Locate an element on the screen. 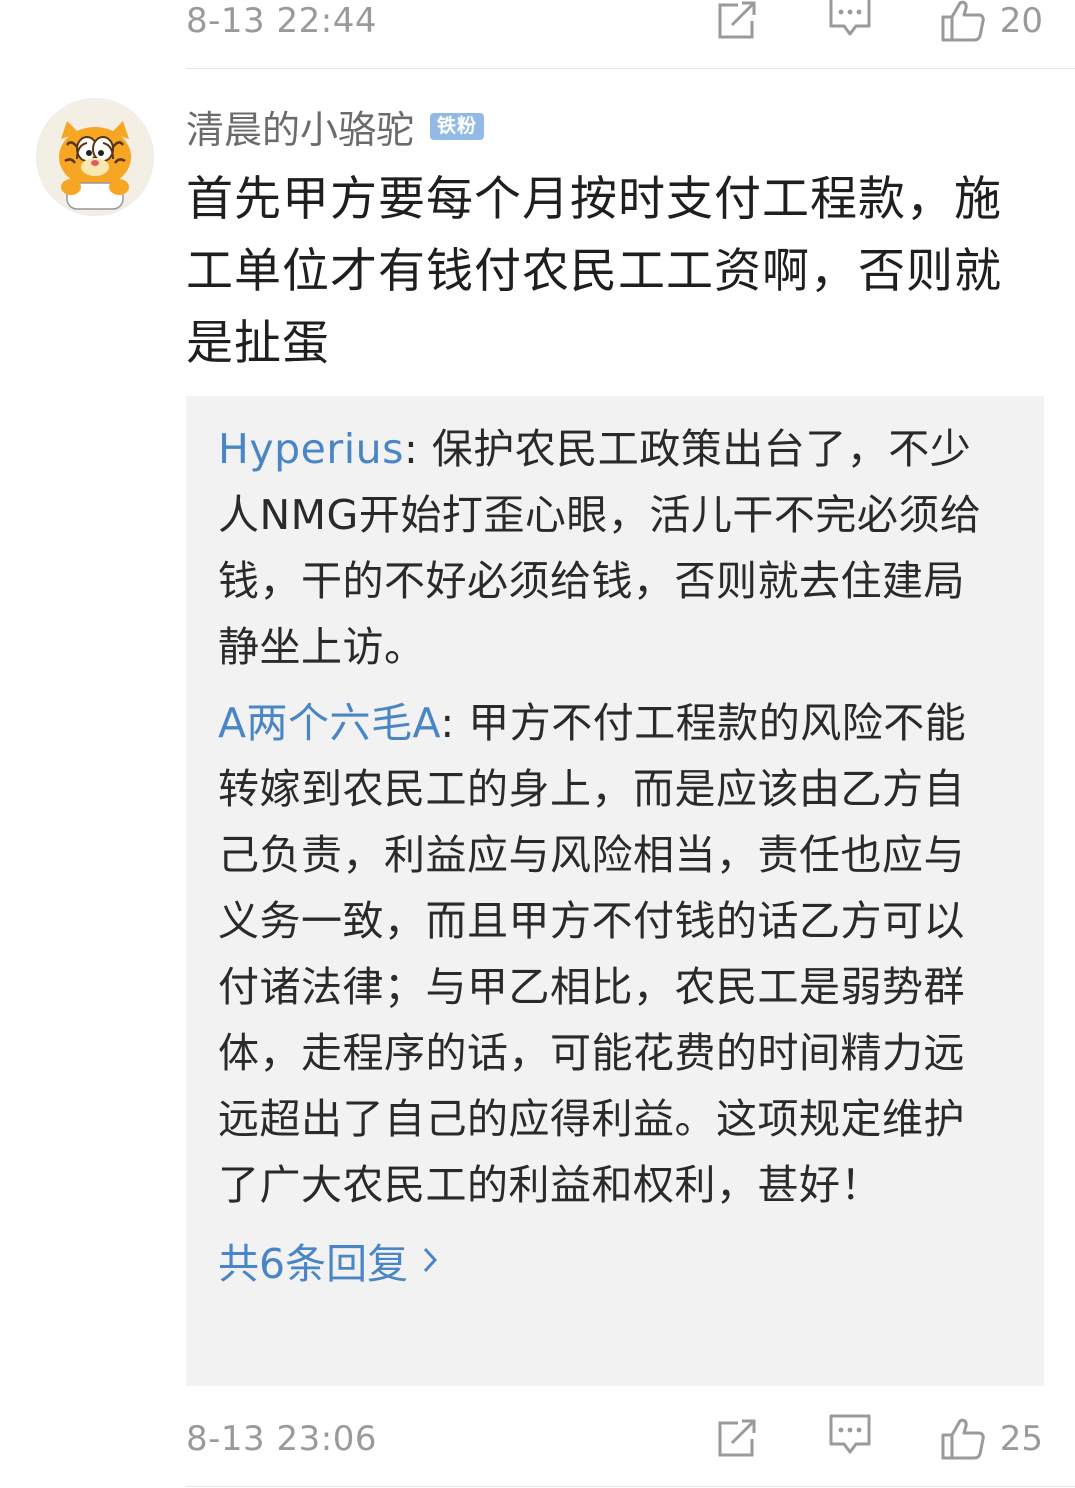 This screenshot has height=1488, width=1075. reply-author: A两个六毛A is located at coordinates (329, 723).